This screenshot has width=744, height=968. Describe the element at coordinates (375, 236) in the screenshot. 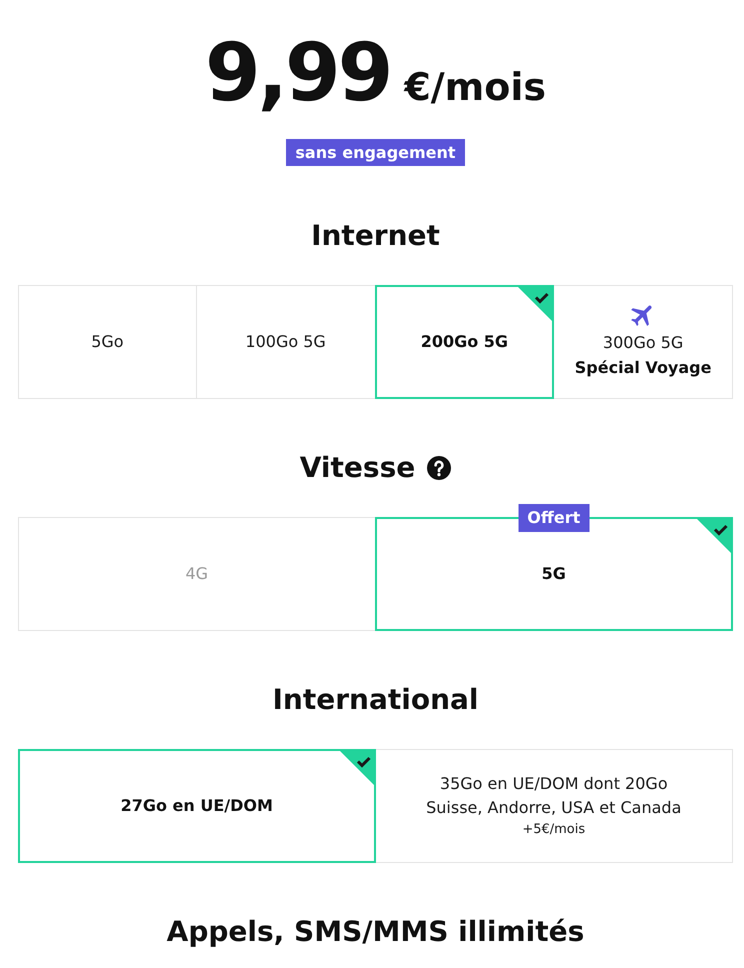

I see `section-title: Internet` at that location.